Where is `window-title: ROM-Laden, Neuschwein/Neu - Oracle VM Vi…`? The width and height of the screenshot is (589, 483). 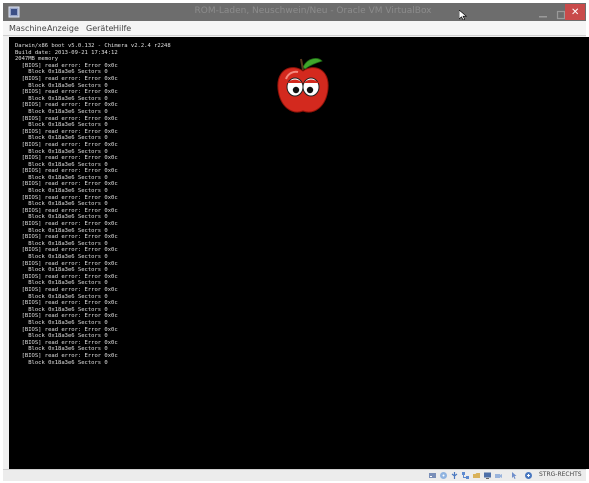
window-title: ROM-Laden, Neuschwein/Neu - Oracle VM Vi… is located at coordinates (313, 11).